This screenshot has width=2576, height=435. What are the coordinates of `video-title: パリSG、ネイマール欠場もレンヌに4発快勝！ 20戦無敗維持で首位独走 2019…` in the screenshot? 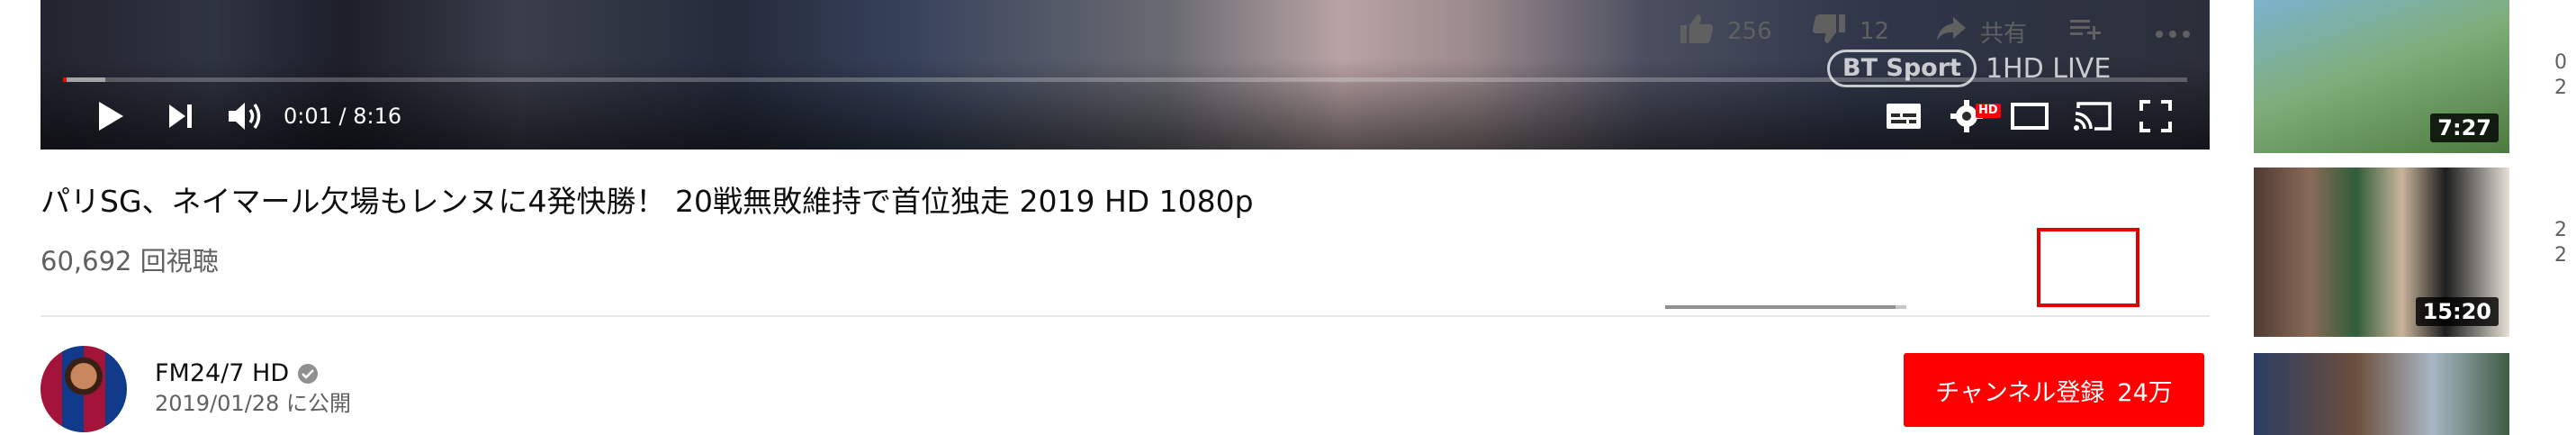 It's located at (647, 201).